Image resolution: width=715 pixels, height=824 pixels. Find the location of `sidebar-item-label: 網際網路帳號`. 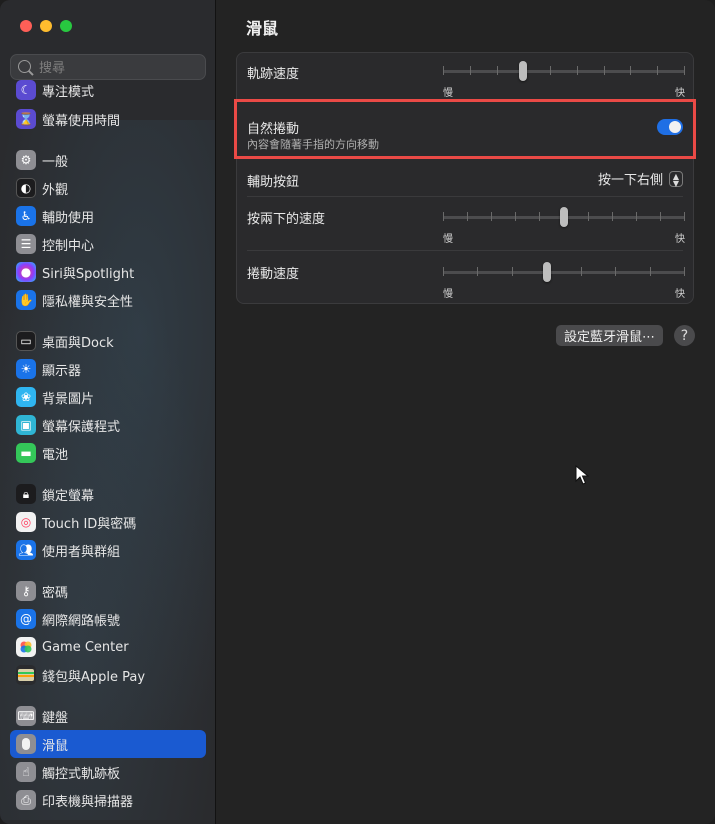

sidebar-item-label: 網際網路帳號 is located at coordinates (81, 621).